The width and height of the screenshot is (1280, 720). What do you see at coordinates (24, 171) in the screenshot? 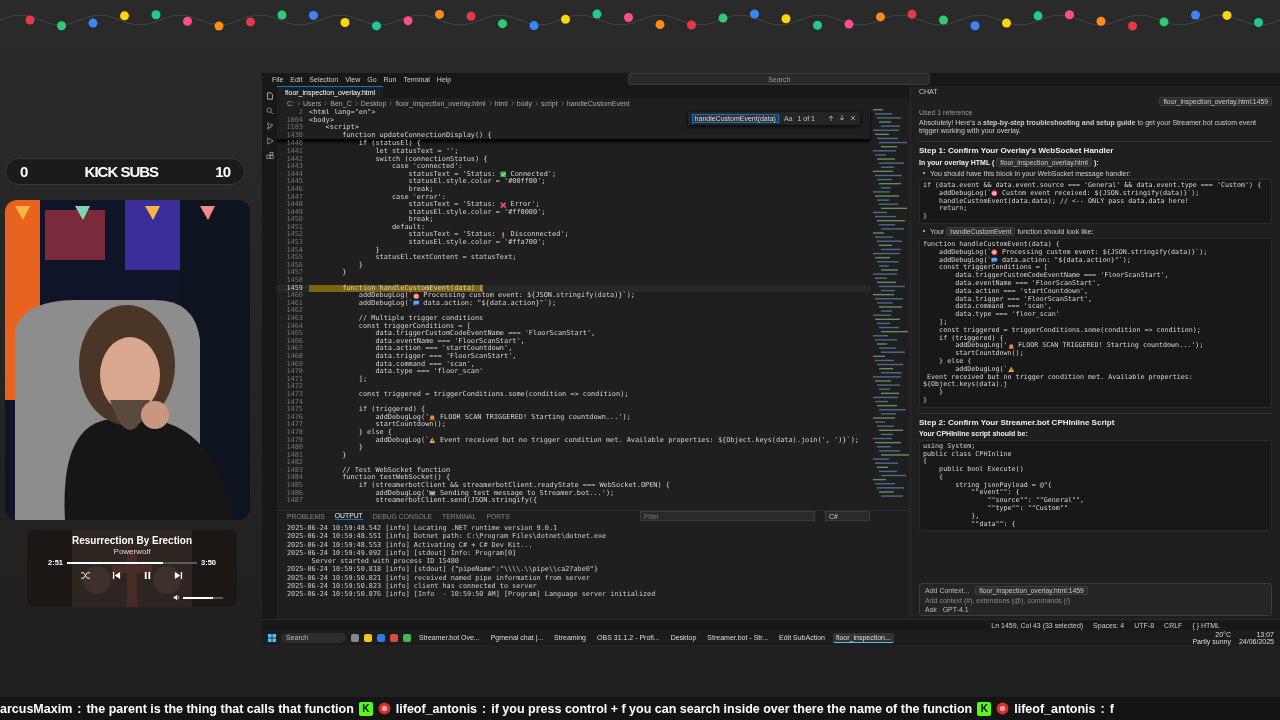
I see `subscriber-count: 0` at bounding box center [24, 171].